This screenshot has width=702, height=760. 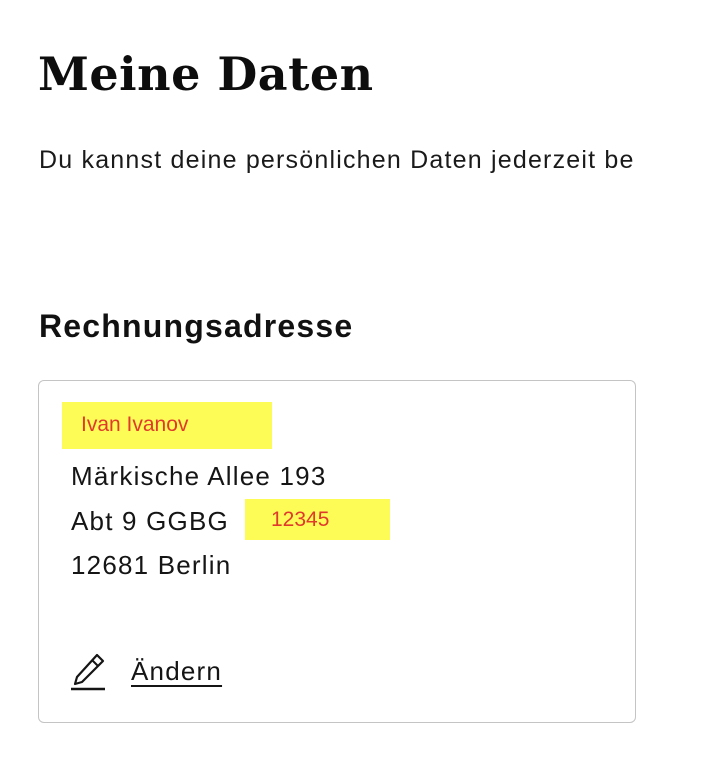 I want to click on customer-name: Ivan Ivanov, so click(x=135, y=424).